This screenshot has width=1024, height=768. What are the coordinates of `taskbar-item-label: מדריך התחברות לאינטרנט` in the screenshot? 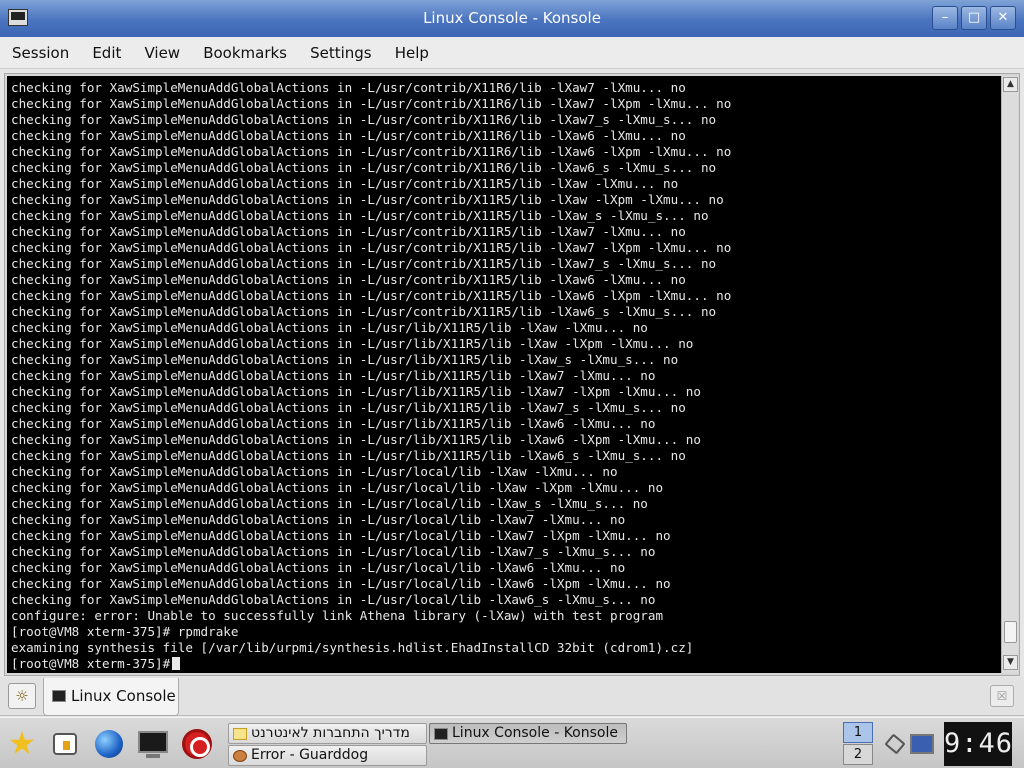 It's located at (330, 733).